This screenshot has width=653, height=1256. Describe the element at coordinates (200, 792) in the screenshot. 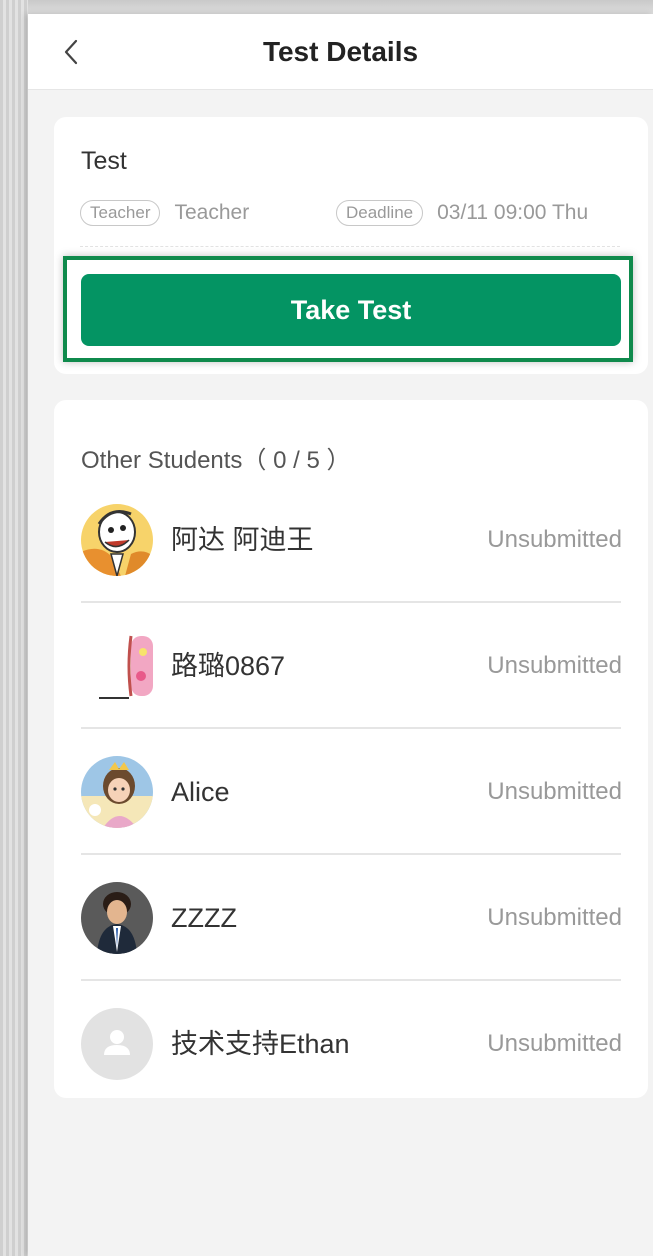

I see `student-name: Alice` at that location.